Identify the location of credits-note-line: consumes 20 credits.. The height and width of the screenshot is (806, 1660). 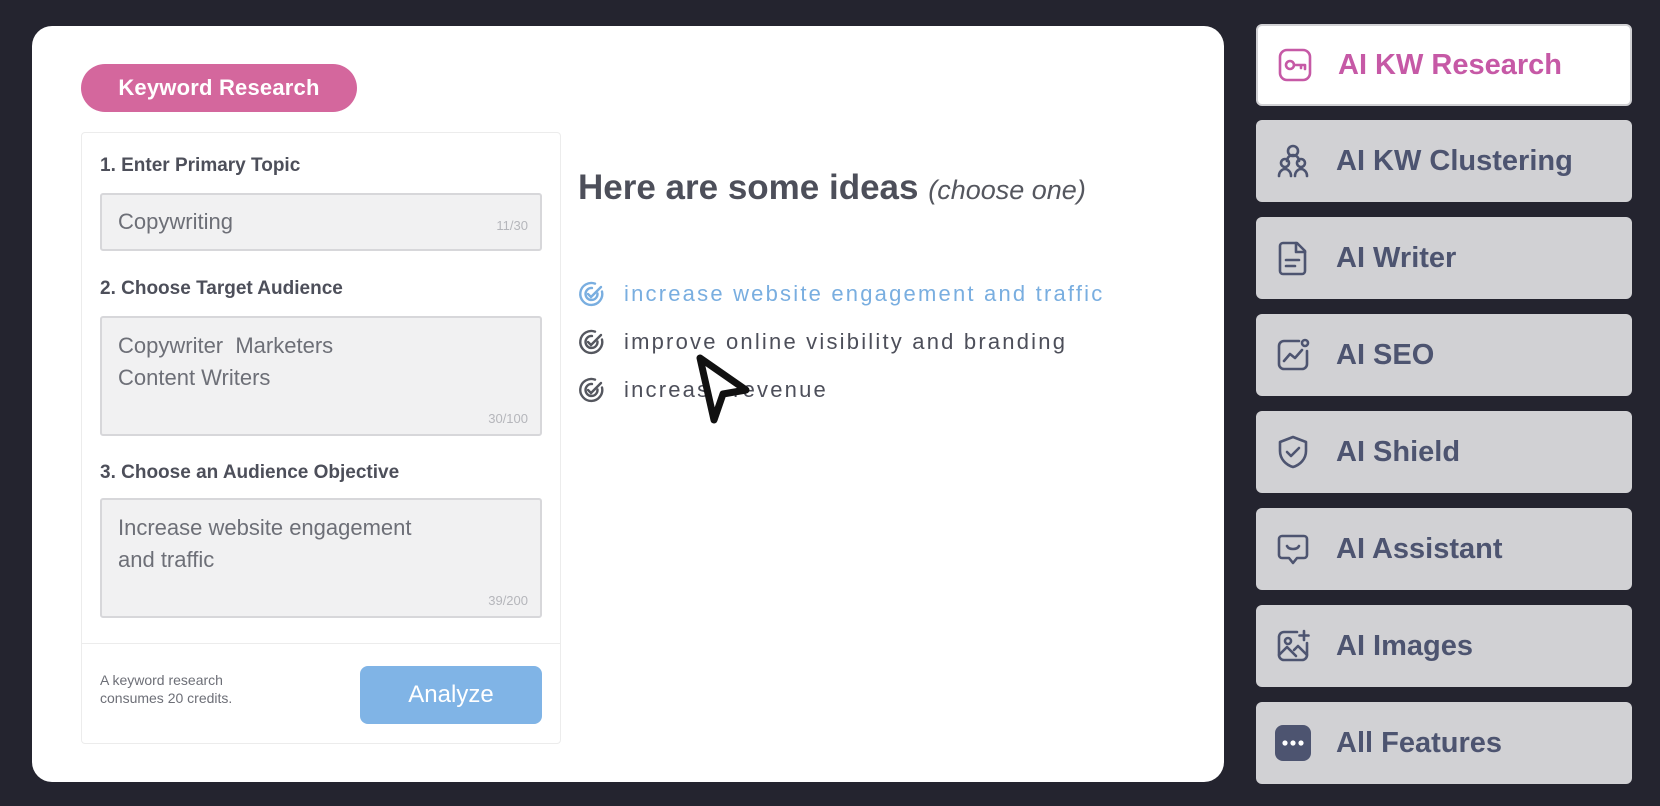
(166, 698).